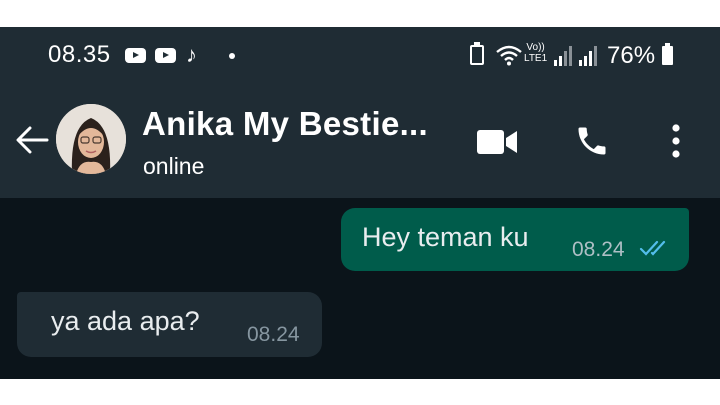 The width and height of the screenshot is (720, 405). I want to click on battery-icon, so click(667, 54).